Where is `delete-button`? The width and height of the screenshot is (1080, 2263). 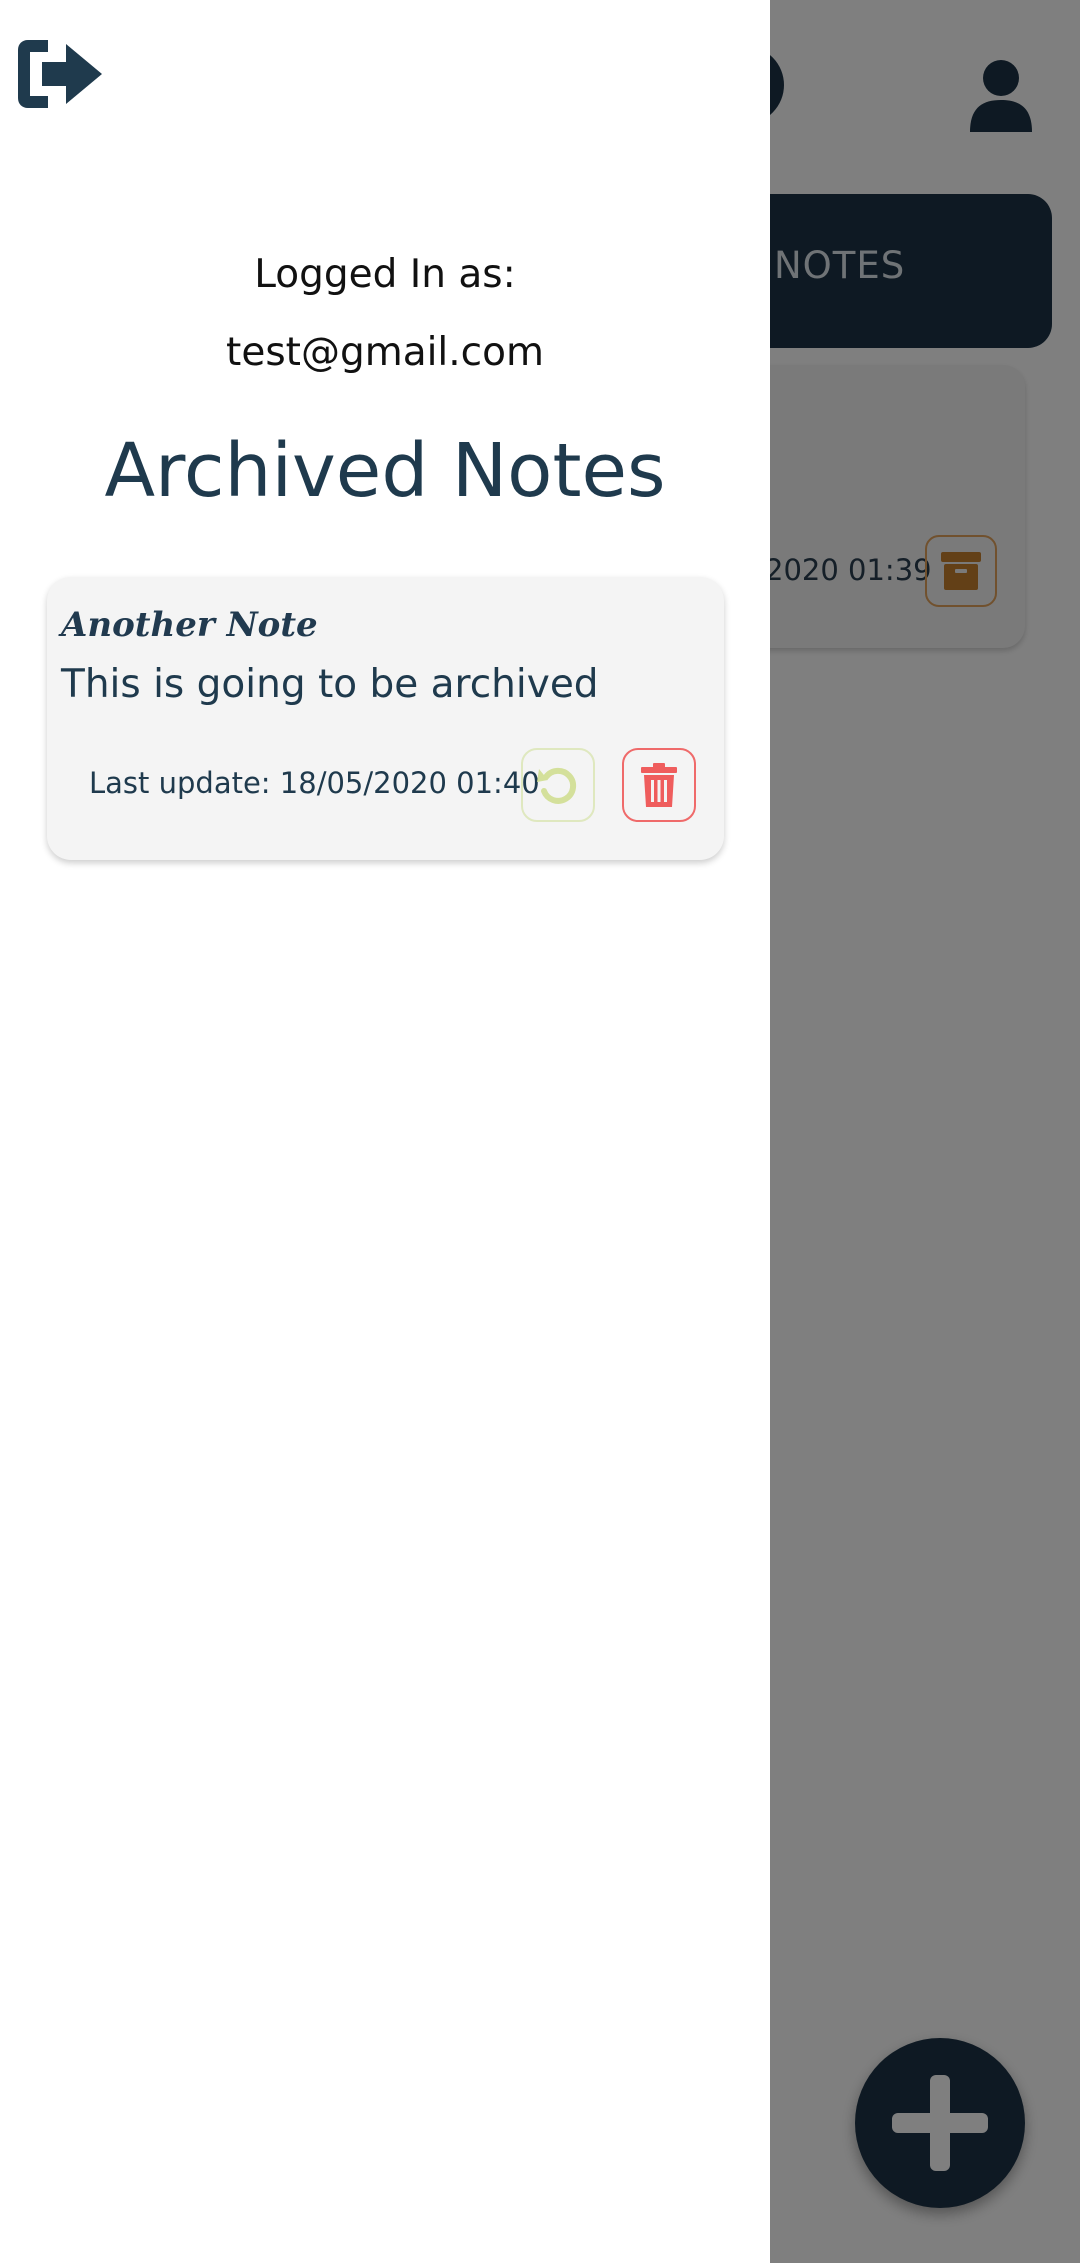 delete-button is located at coordinates (659, 785).